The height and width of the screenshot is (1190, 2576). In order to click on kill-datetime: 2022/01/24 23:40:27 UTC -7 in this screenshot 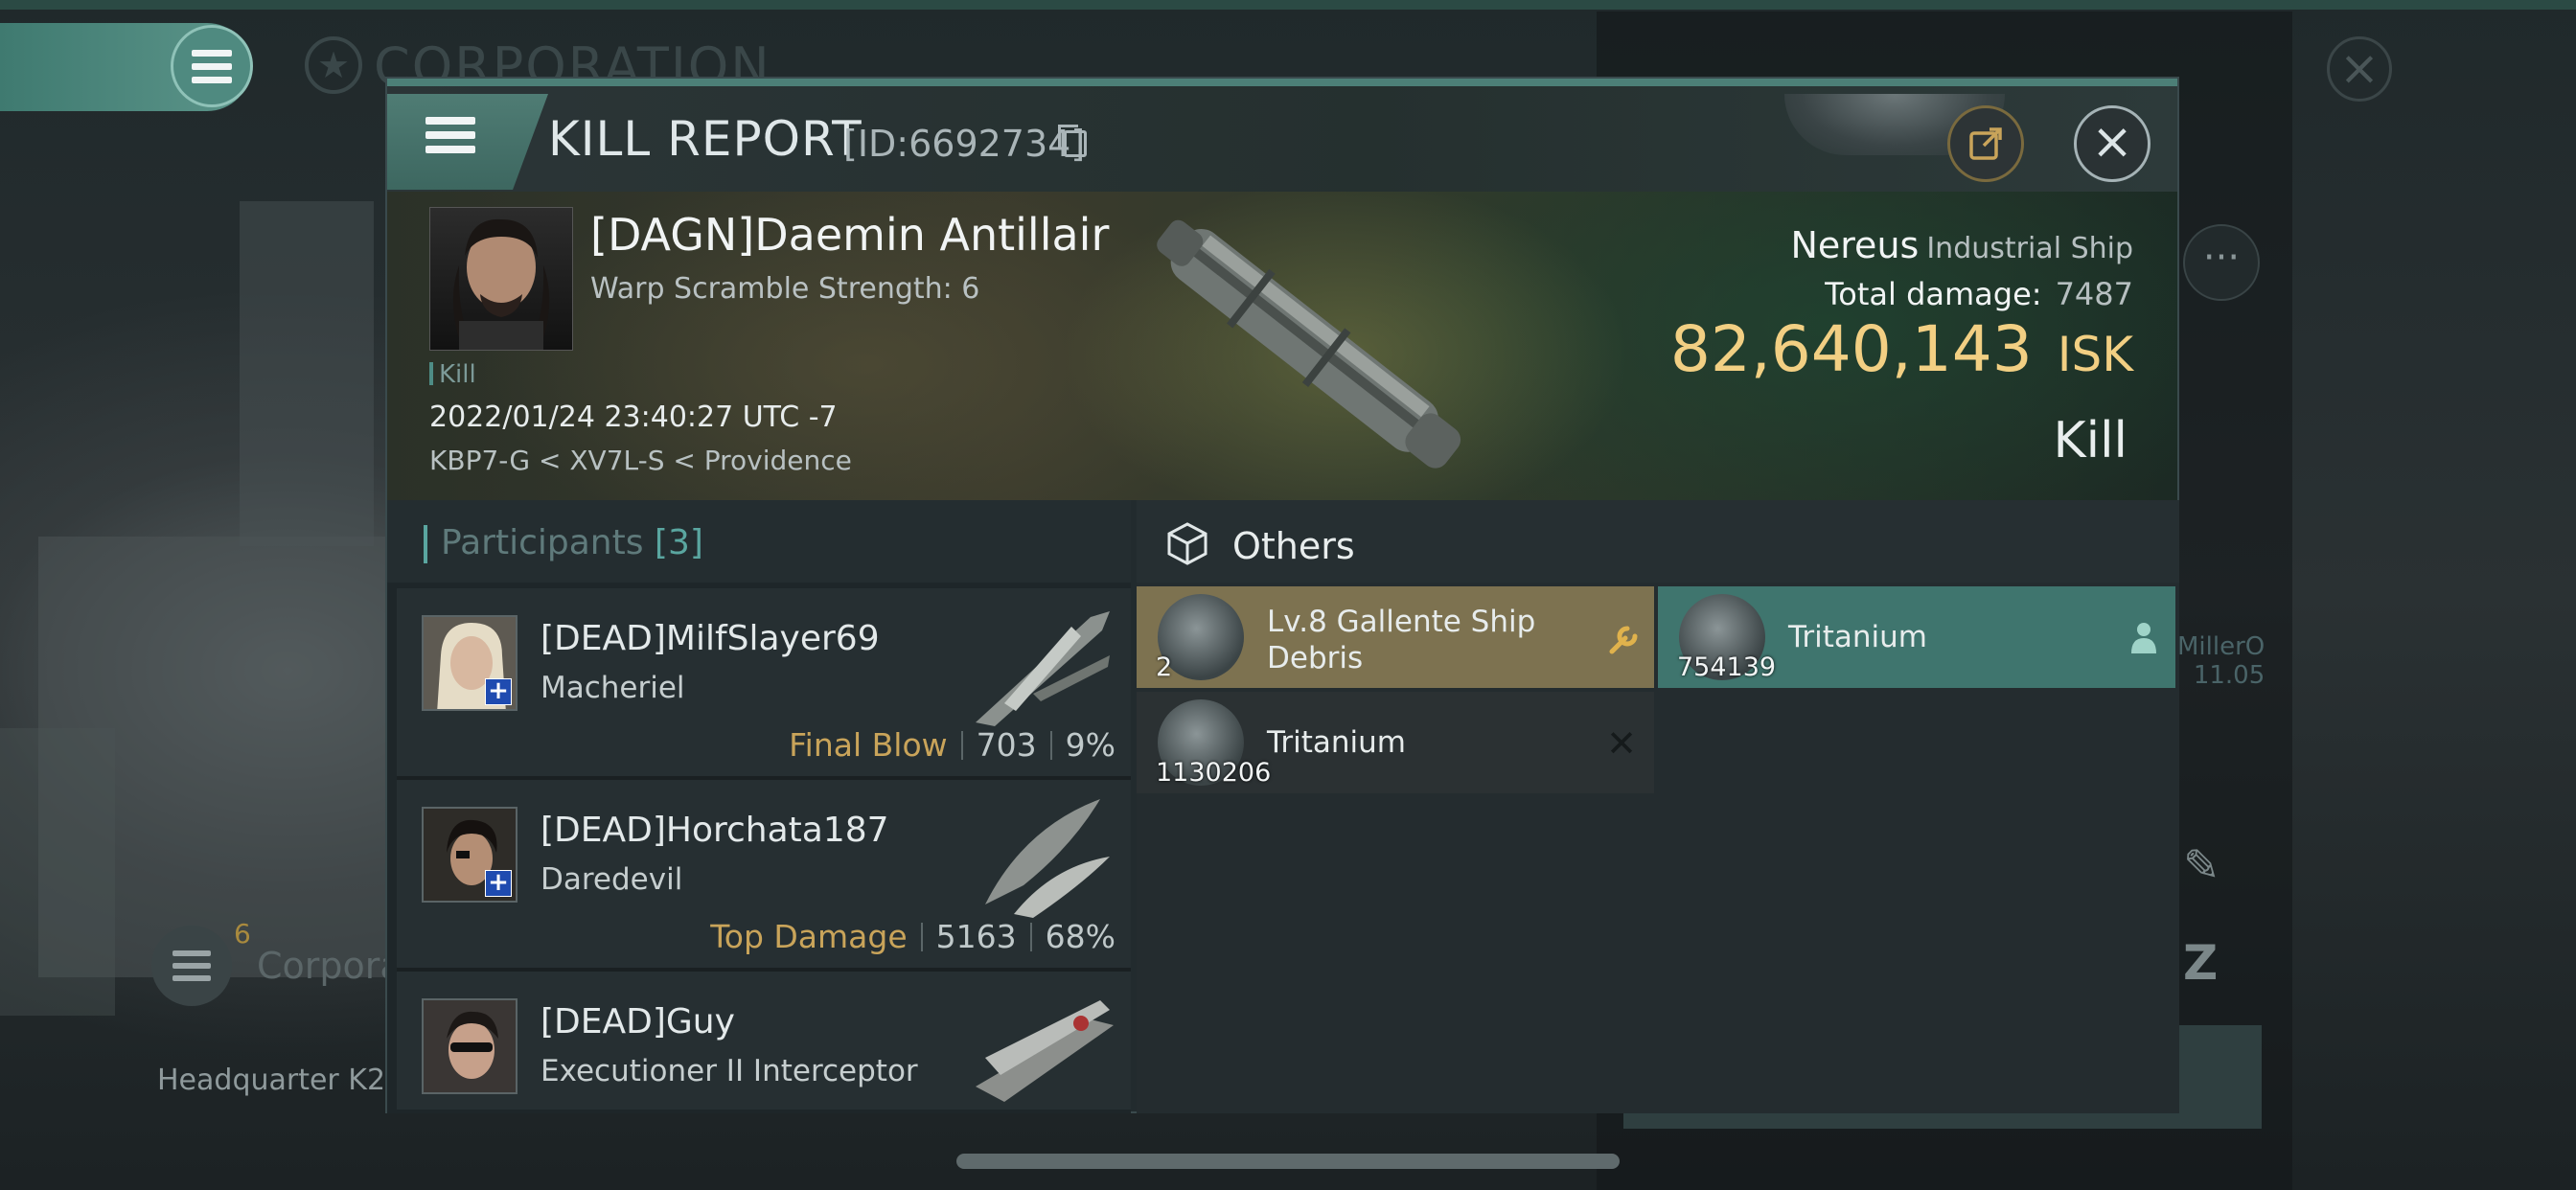, I will do `click(633, 417)`.